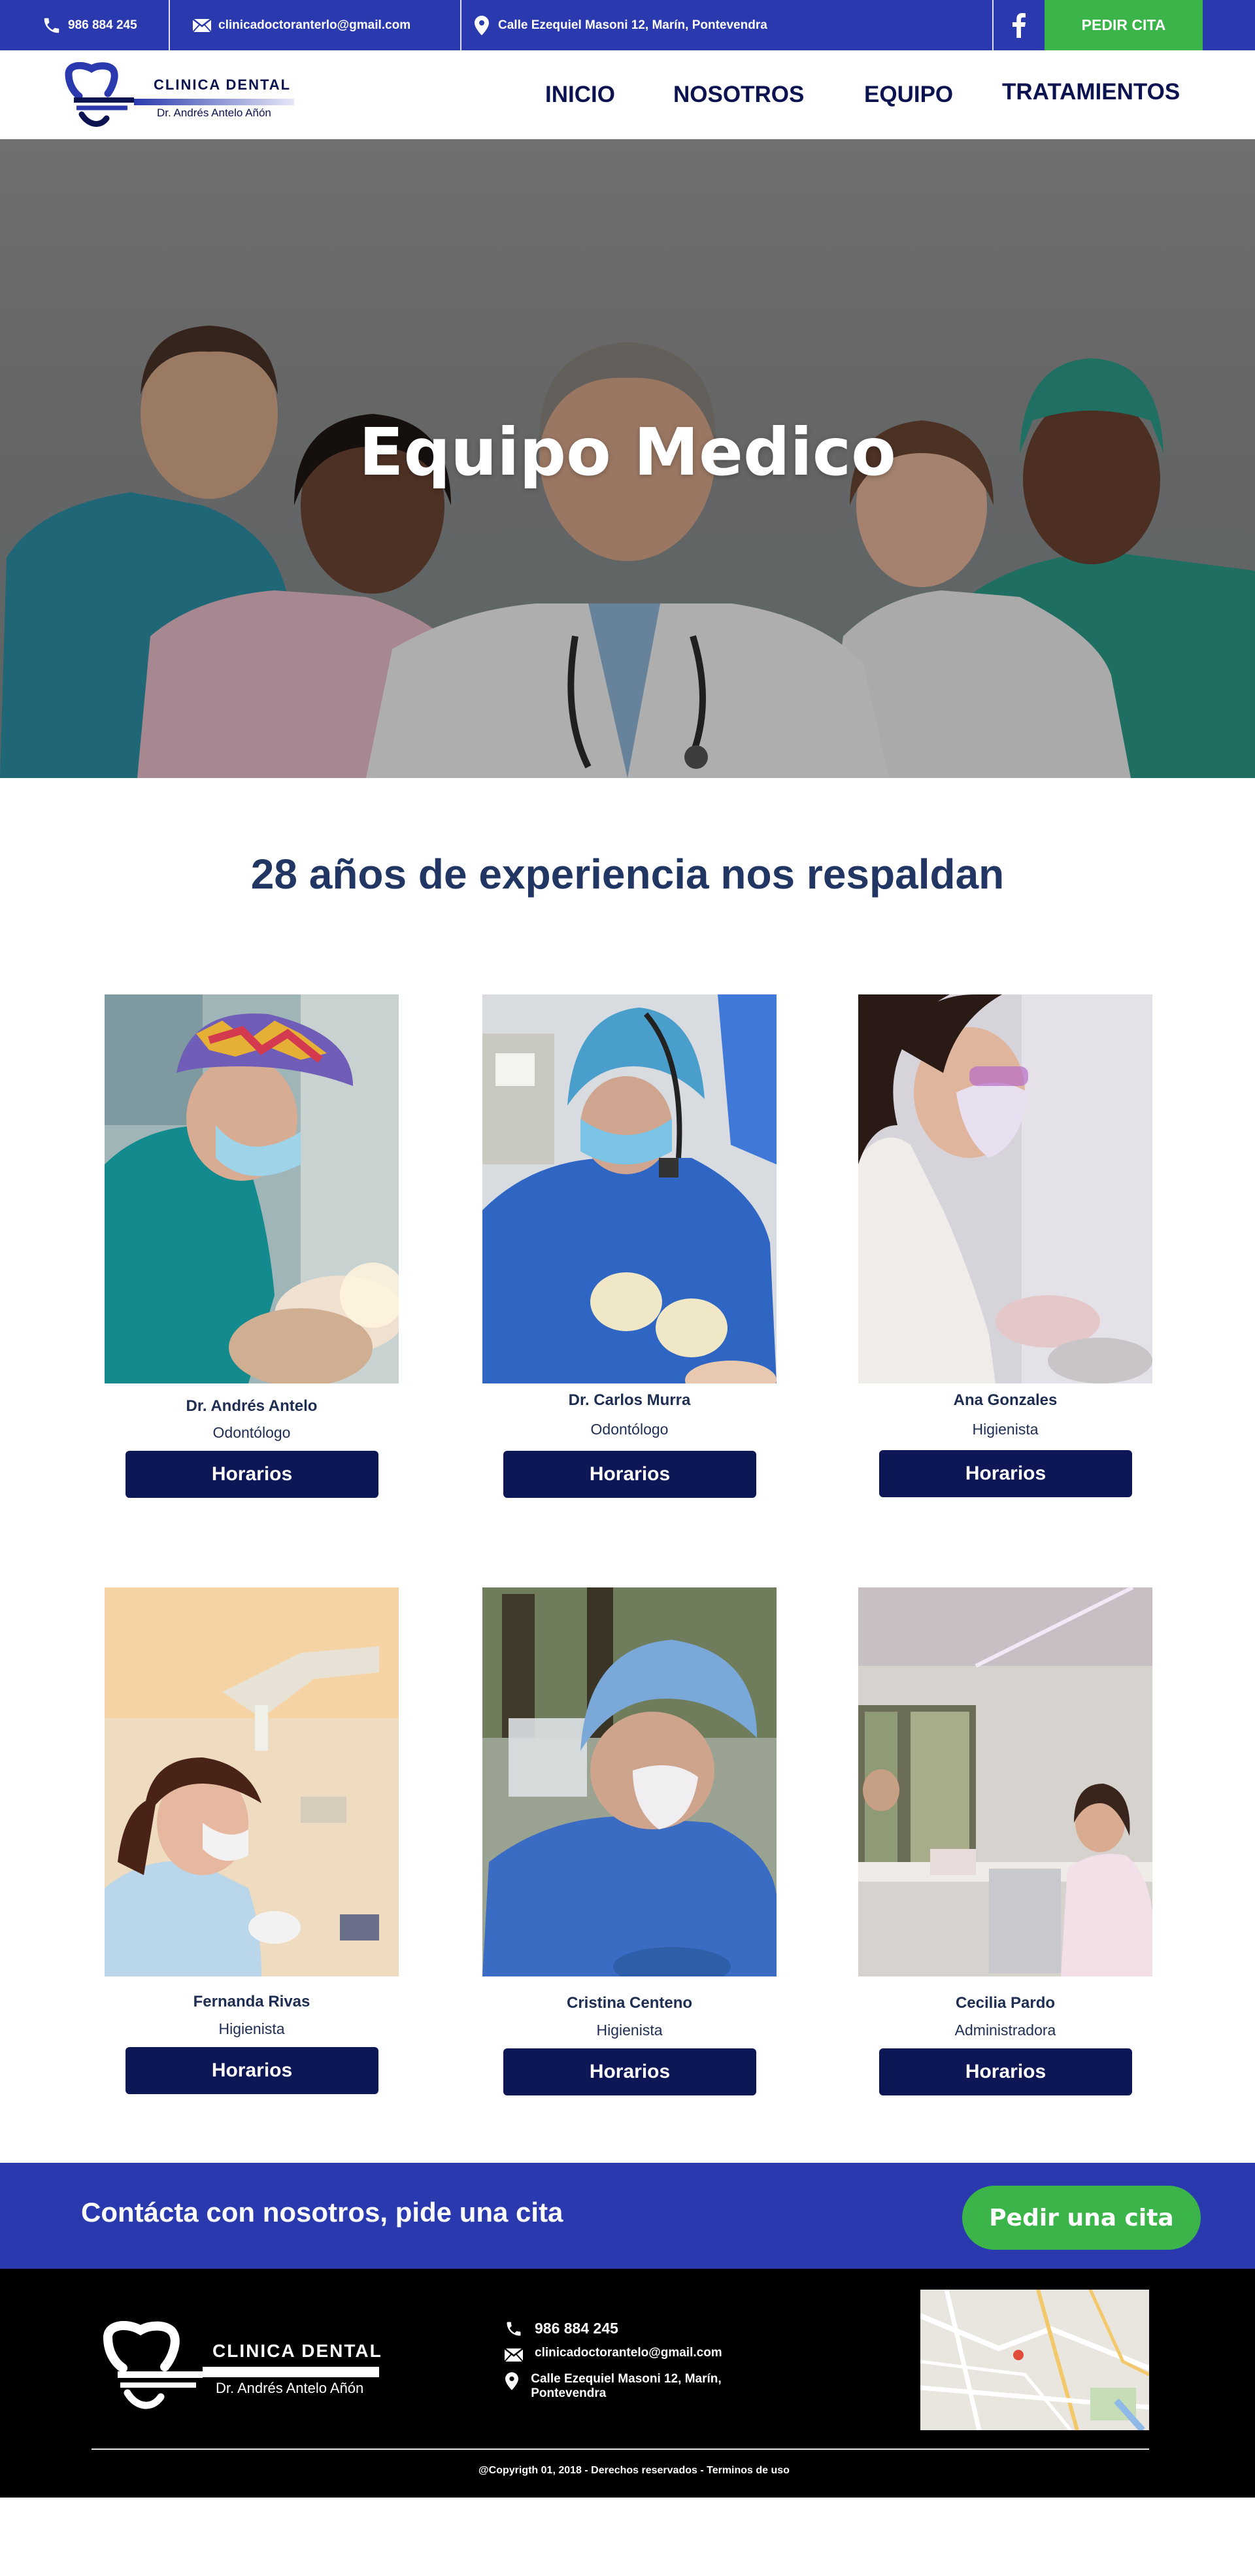 This screenshot has height=2576, width=1255. What do you see at coordinates (1091, 92) in the screenshot?
I see `nav-tratamientos: TRATAMIENTOS` at bounding box center [1091, 92].